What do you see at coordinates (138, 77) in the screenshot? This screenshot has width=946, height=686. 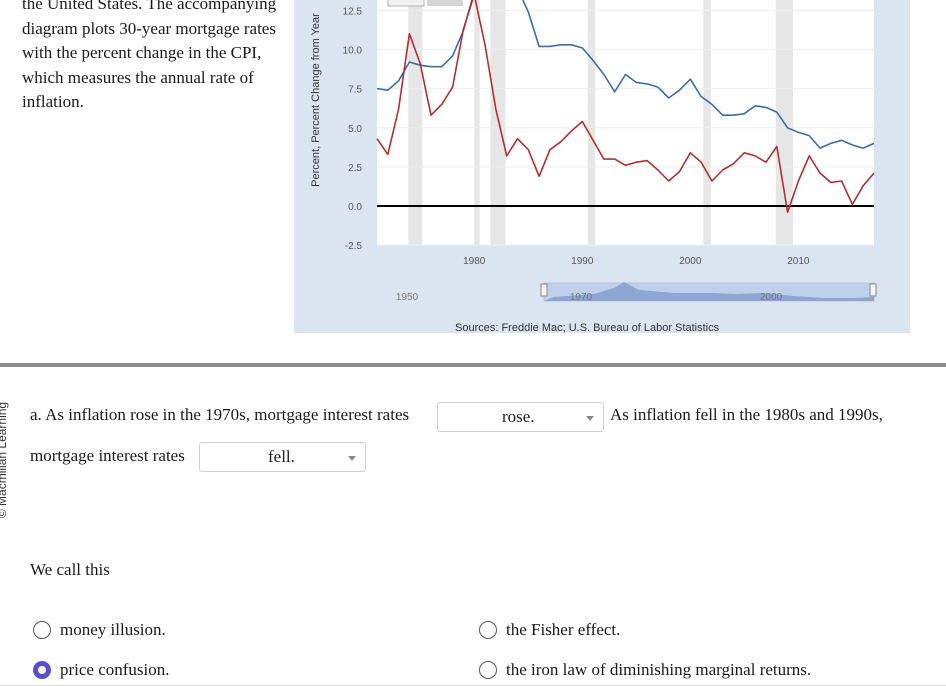 I see `intro-line: which measures the annual rate of` at bounding box center [138, 77].